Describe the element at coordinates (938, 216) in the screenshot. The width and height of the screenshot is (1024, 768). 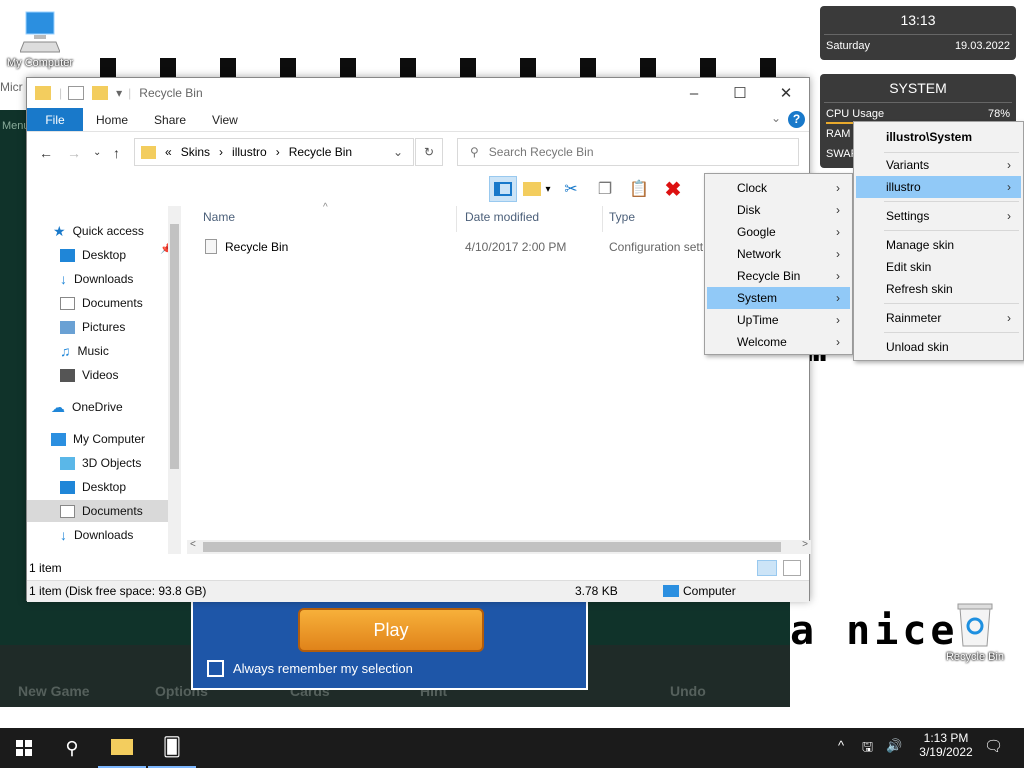
I see `menu-item-settings: Settings ›` at that location.